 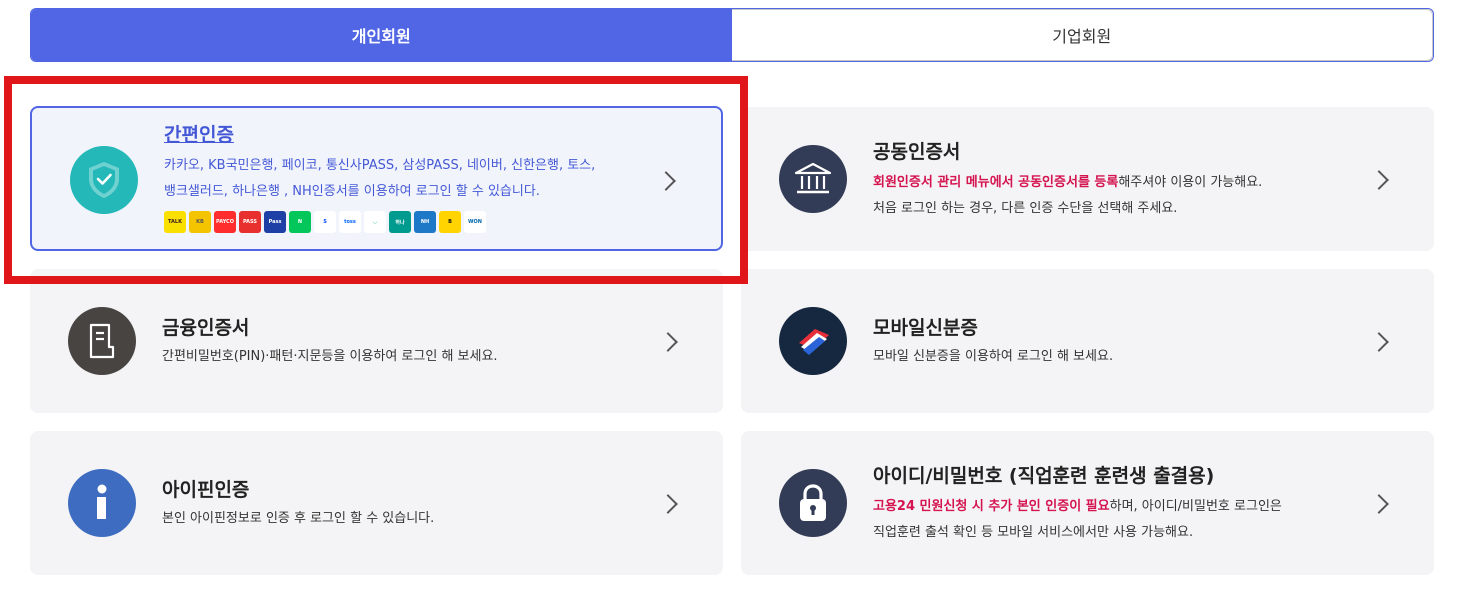 What do you see at coordinates (325, 222) in the screenshot?
I see `shinhan-logo: S` at bounding box center [325, 222].